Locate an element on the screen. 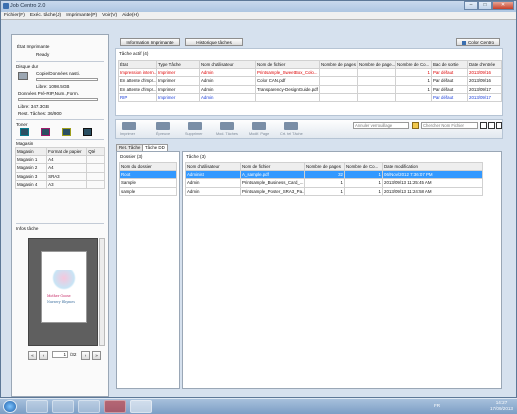 This screenshot has height=414, width=517. proof-button-label: Épreuve is located at coordinates (163, 134).